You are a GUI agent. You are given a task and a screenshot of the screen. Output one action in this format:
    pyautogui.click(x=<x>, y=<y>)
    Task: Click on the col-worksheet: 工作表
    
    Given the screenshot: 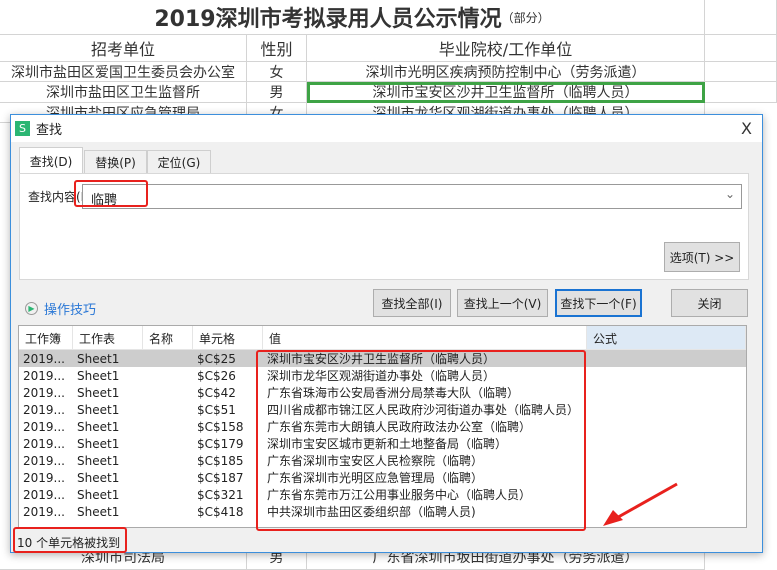 What is the action you would take?
    pyautogui.click(x=108, y=337)
    